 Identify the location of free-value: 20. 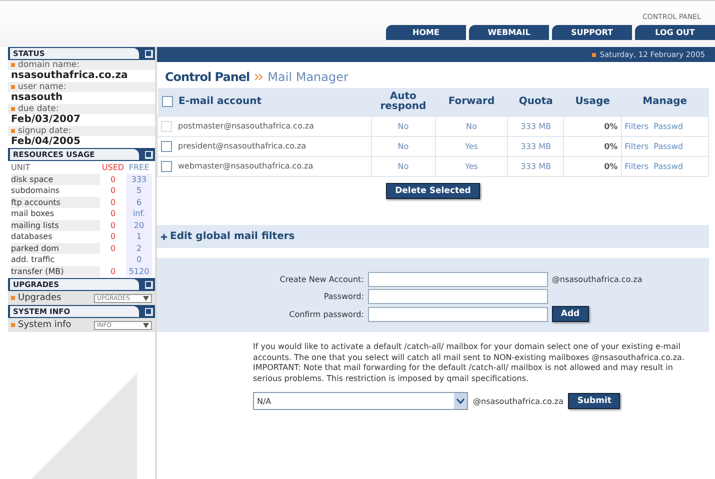
(139, 225).